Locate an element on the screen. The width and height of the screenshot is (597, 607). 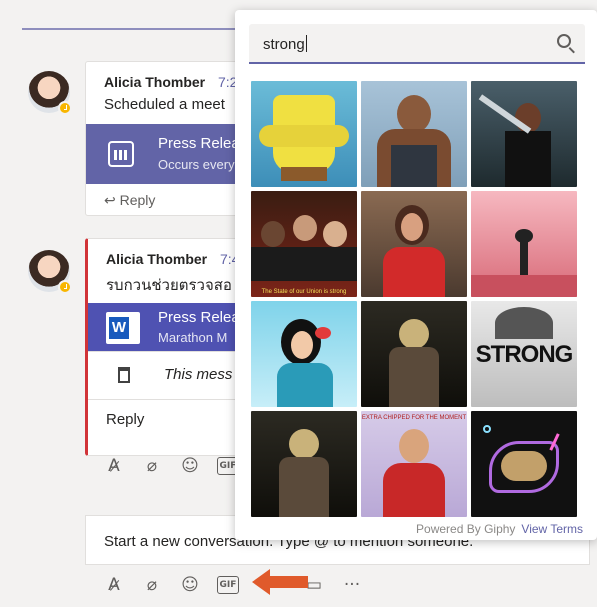
top-divider is located at coordinates (132, 29).